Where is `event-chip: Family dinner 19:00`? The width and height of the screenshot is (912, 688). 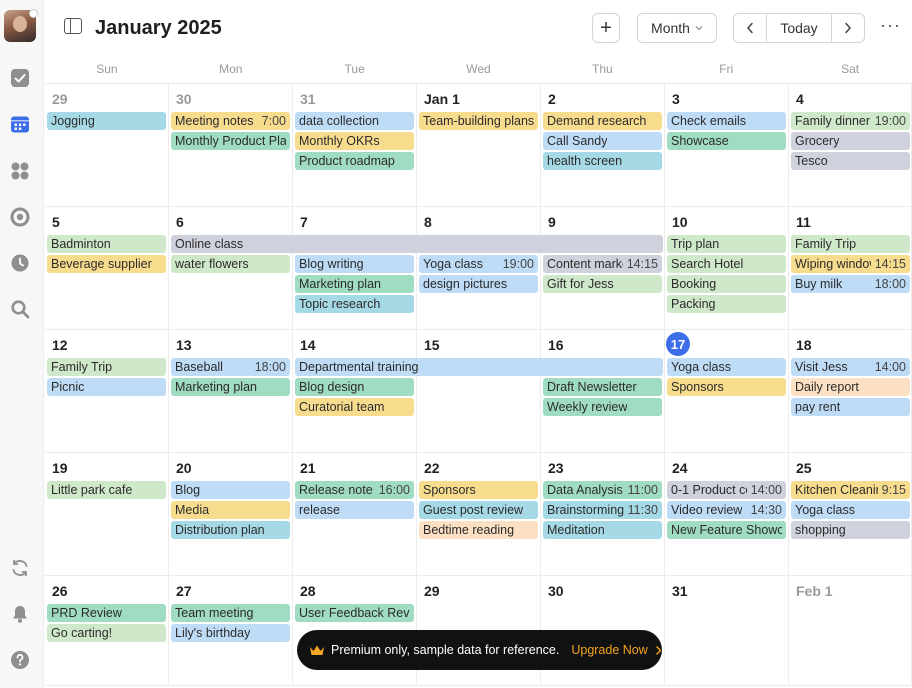 event-chip: Family dinner 19:00 is located at coordinates (850, 121).